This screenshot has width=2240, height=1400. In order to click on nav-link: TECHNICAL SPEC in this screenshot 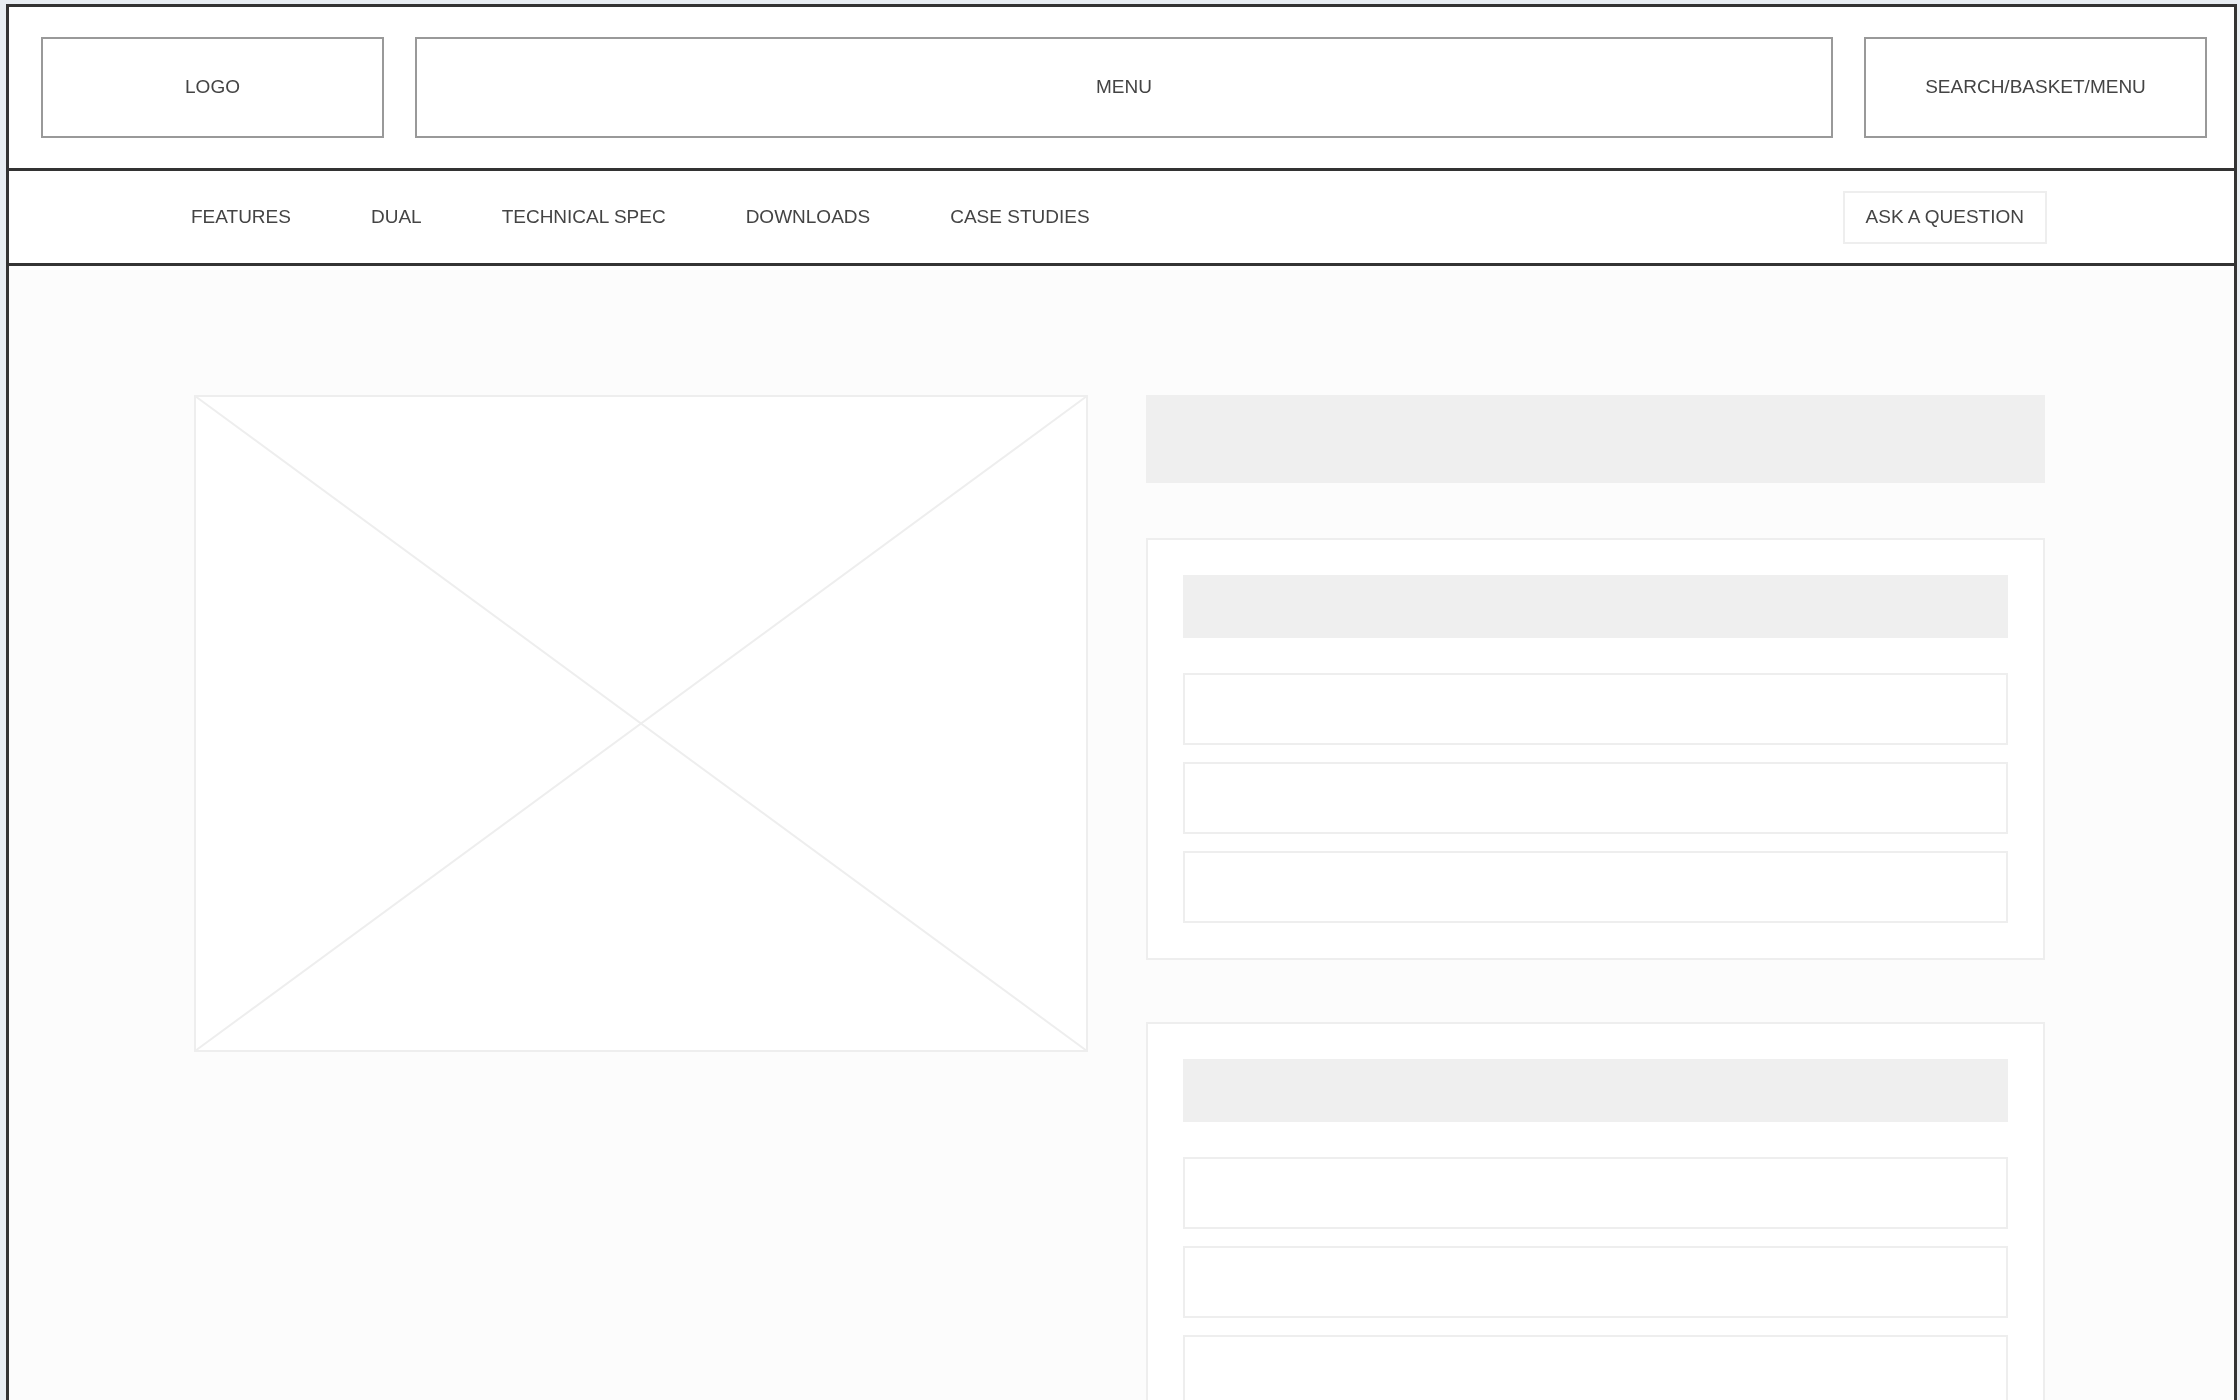, I will do `click(583, 217)`.